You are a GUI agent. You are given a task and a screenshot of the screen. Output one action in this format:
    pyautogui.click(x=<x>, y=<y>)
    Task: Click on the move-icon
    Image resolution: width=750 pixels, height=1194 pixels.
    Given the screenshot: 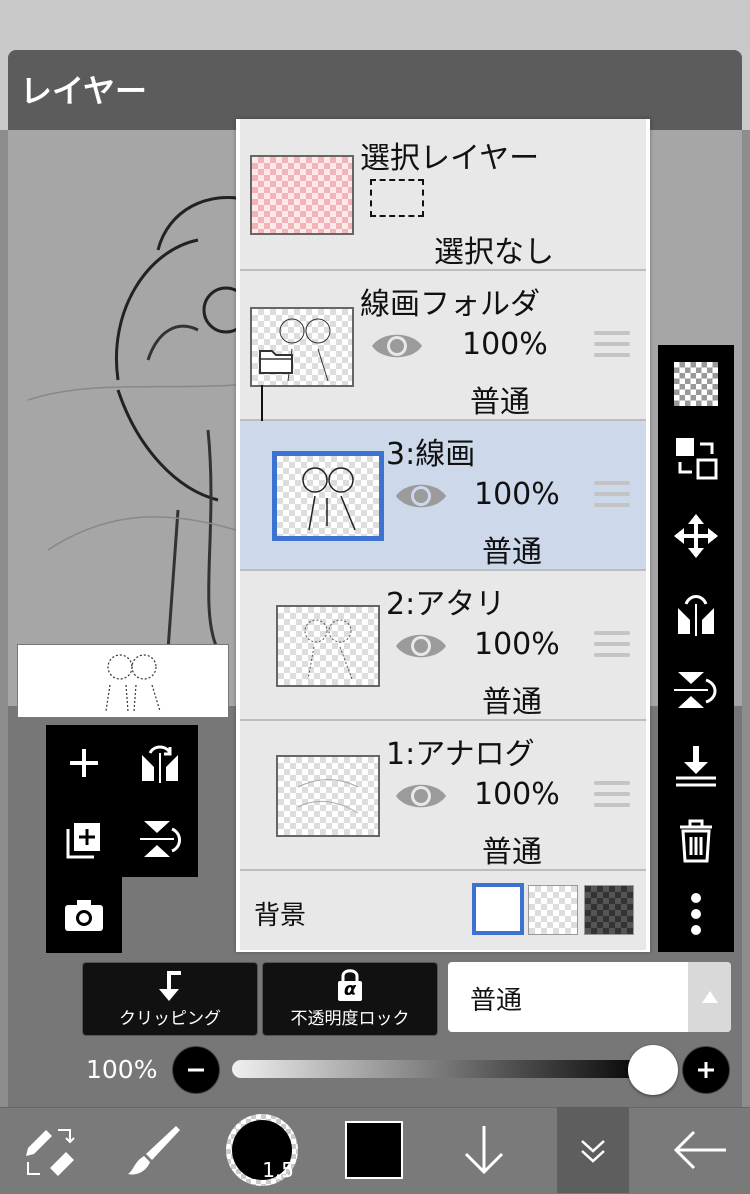 What is the action you would take?
    pyautogui.click(x=696, y=536)
    